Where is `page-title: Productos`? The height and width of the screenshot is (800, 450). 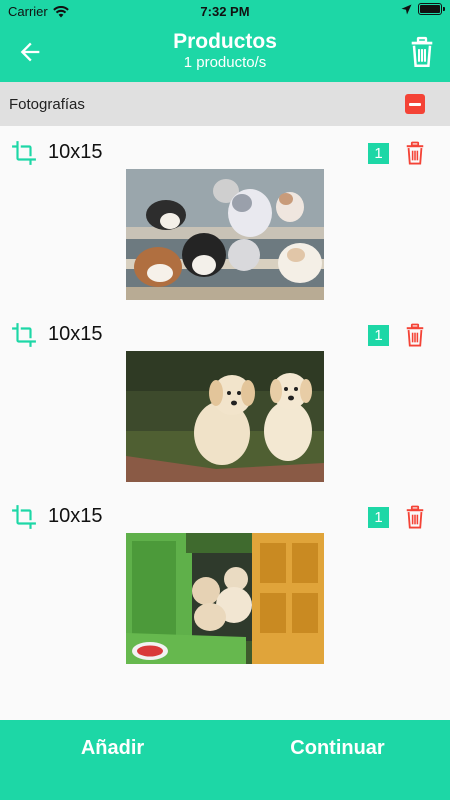 page-title: Productos is located at coordinates (225, 41).